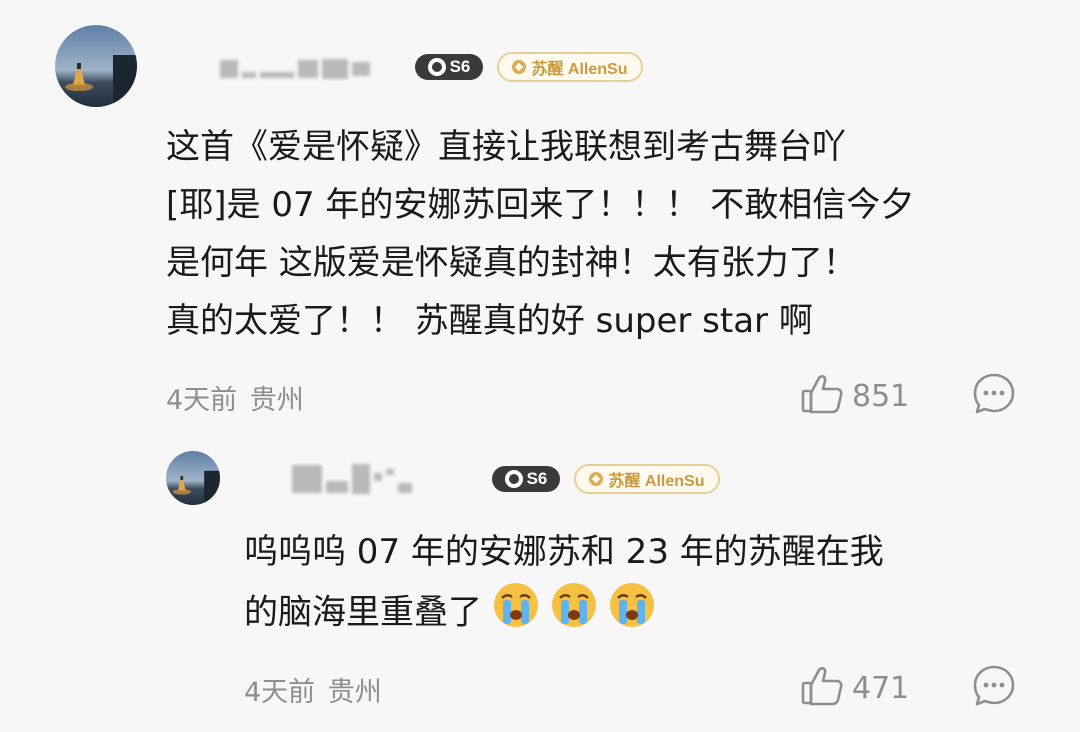  What do you see at coordinates (540, 205) in the screenshot?
I see `comment-line: [耶]是 07 年的安娜苏回来了！！！ 不敢相信今夕` at bounding box center [540, 205].